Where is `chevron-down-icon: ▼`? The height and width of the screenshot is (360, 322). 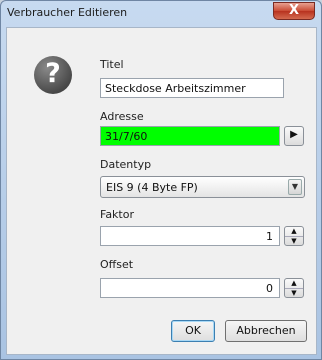
chevron-down-icon: ▼ is located at coordinates (295, 187).